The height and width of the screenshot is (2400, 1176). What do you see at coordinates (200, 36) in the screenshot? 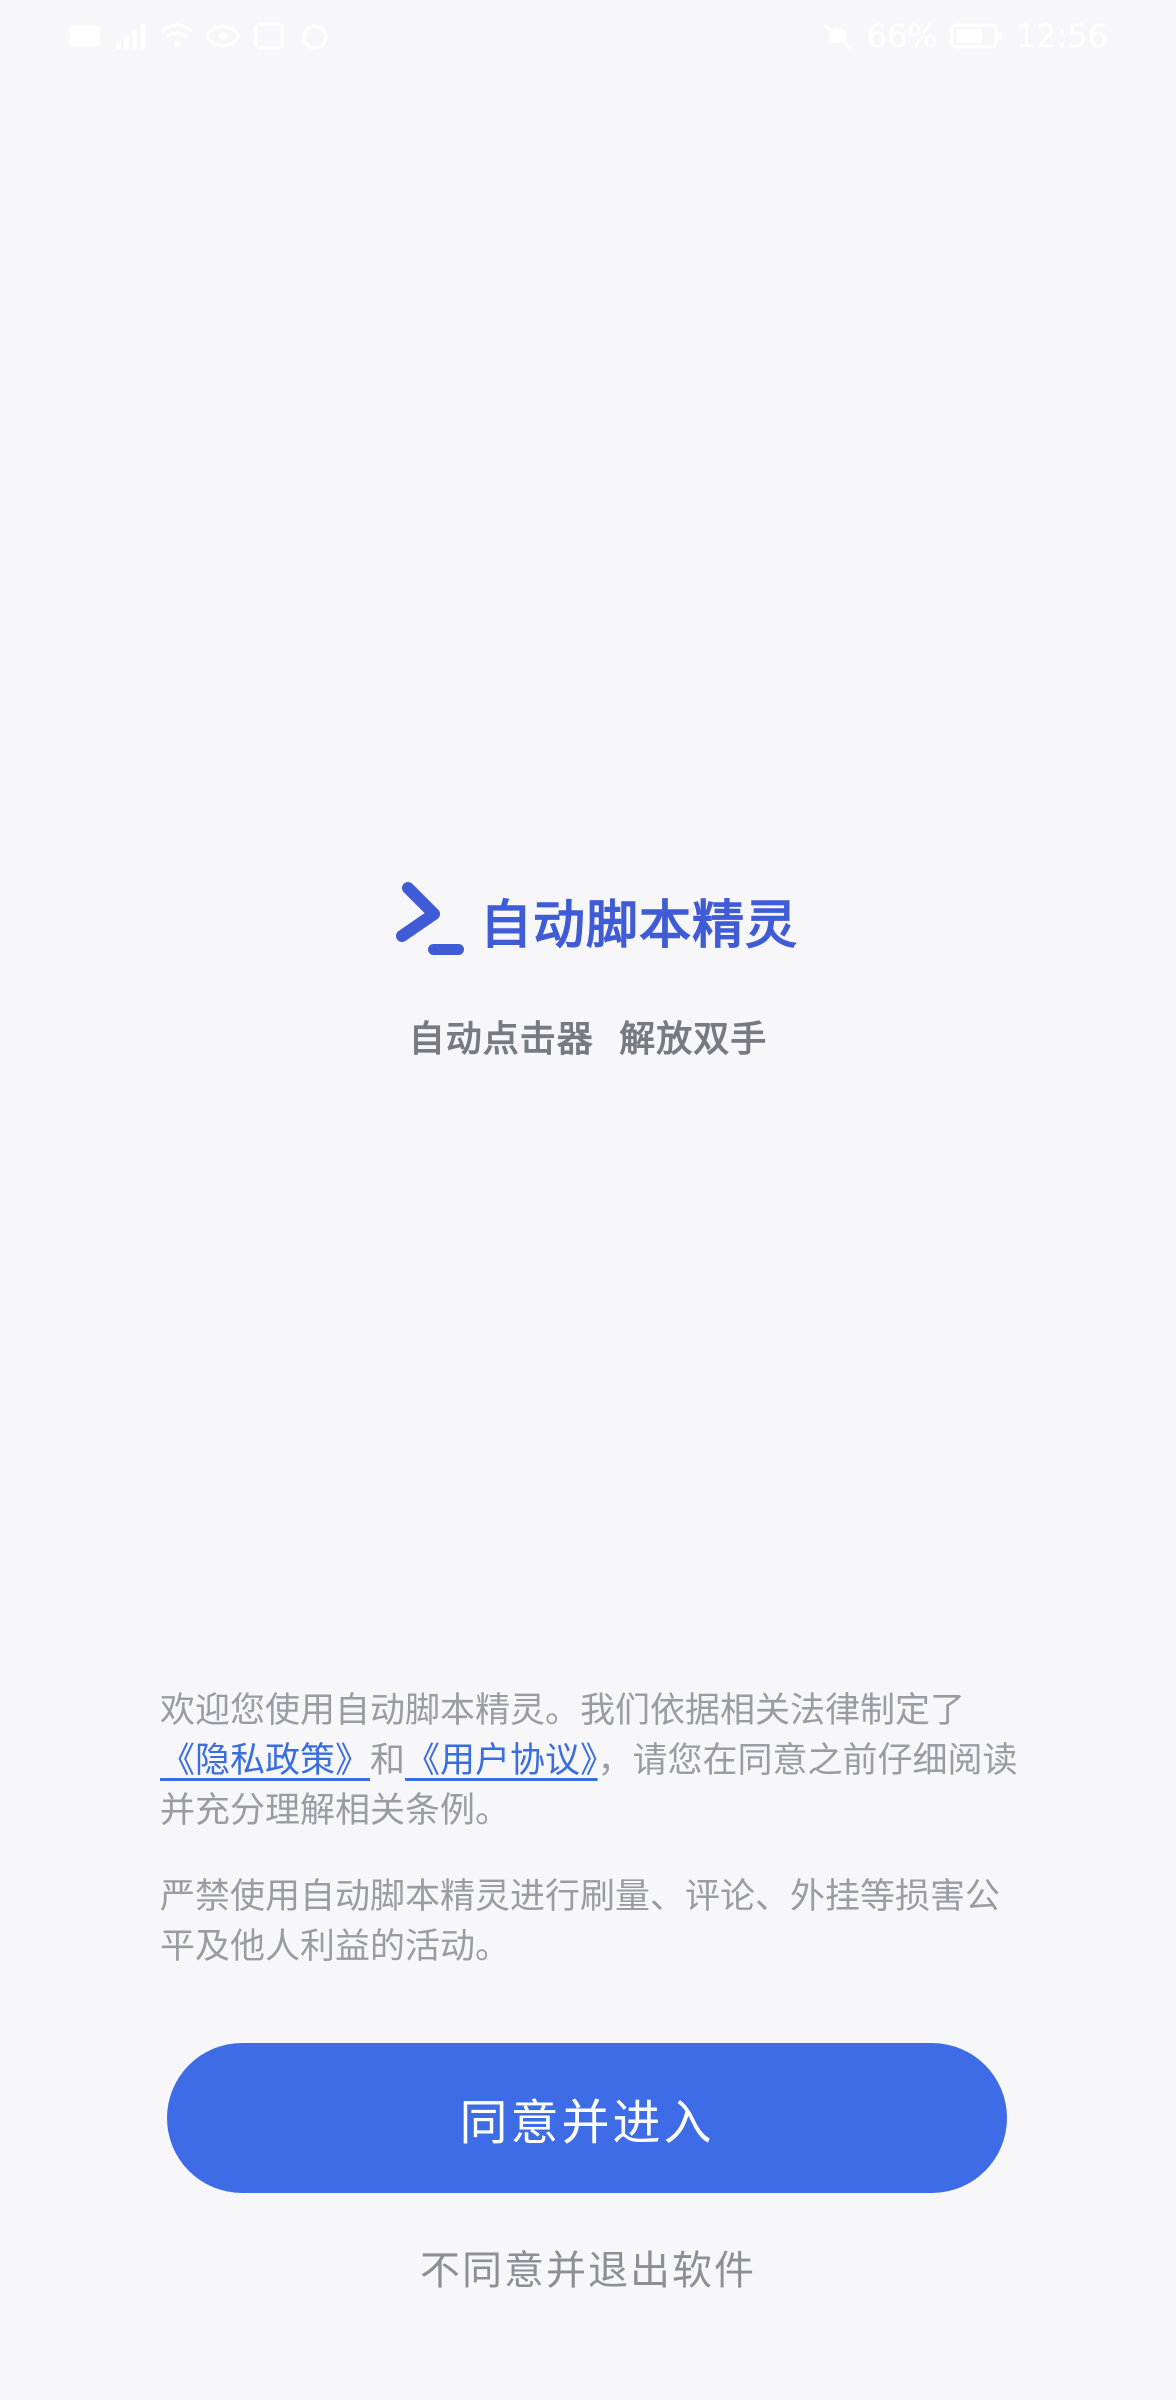
I see `status-left` at bounding box center [200, 36].